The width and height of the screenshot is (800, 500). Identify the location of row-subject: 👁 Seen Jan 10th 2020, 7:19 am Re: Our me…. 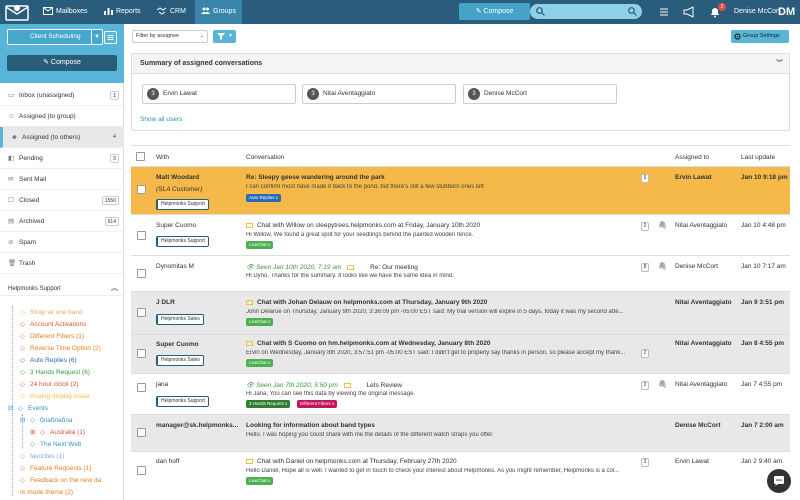
(332, 267).